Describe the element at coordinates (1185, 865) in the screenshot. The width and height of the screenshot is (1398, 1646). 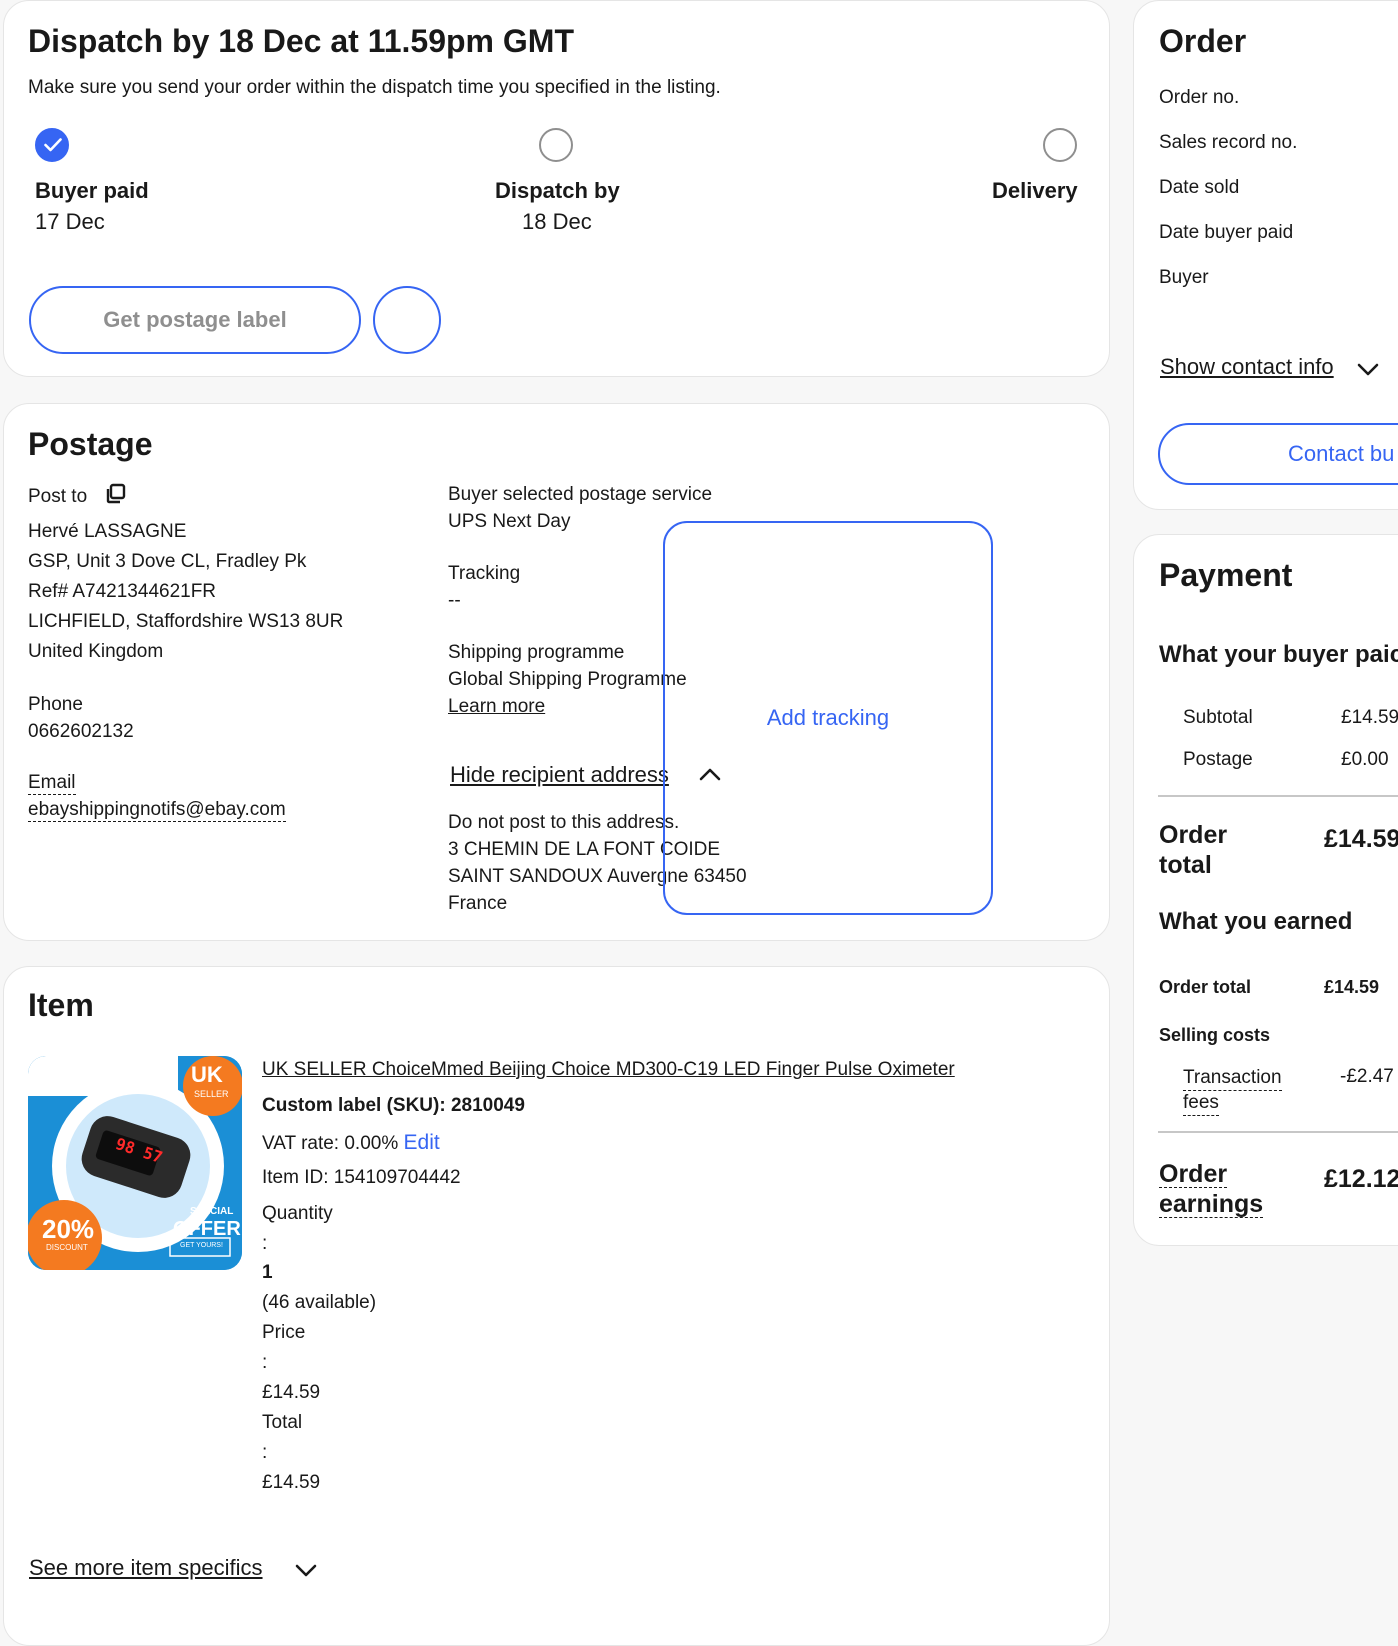
I see `order-total-label-line: total` at that location.